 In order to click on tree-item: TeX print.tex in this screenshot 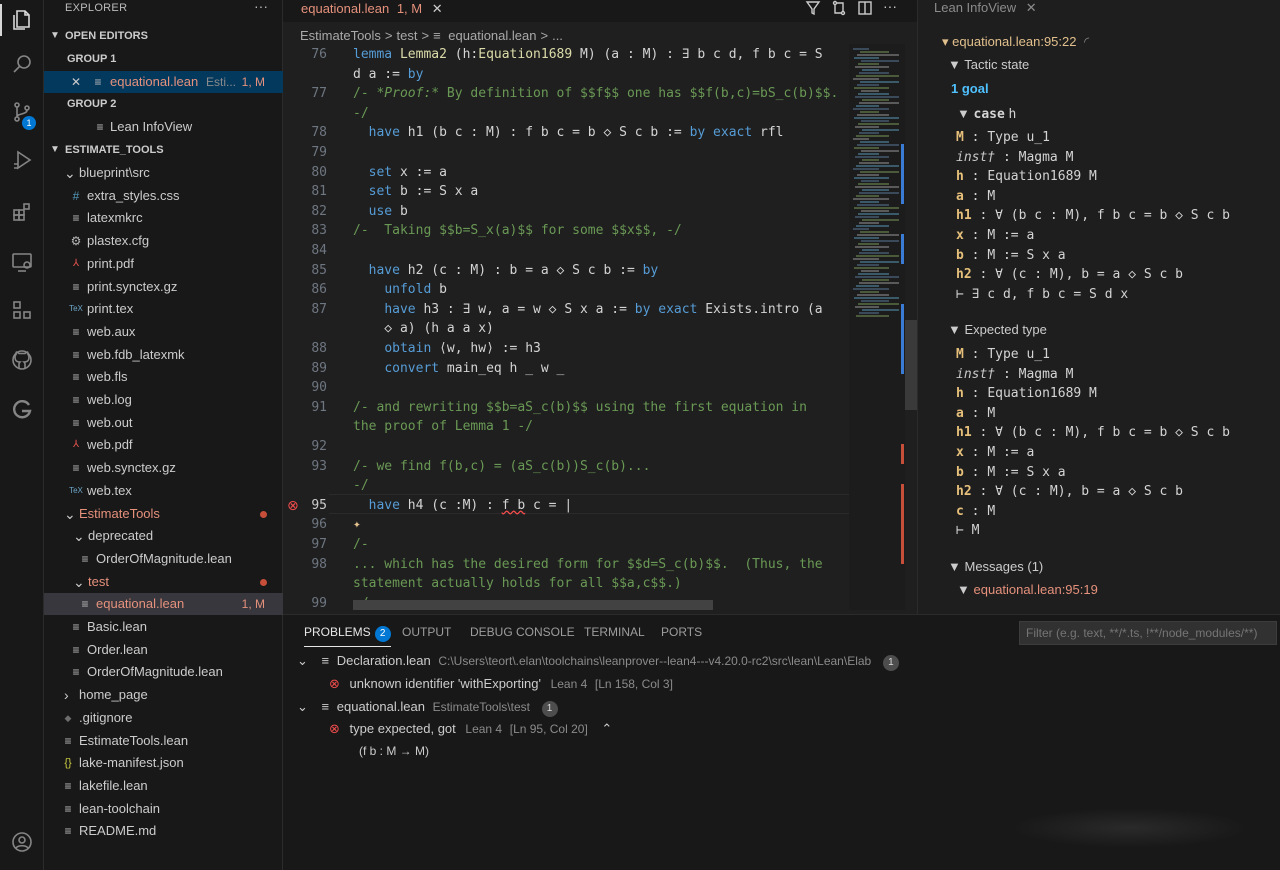, I will do `click(163, 309)`.